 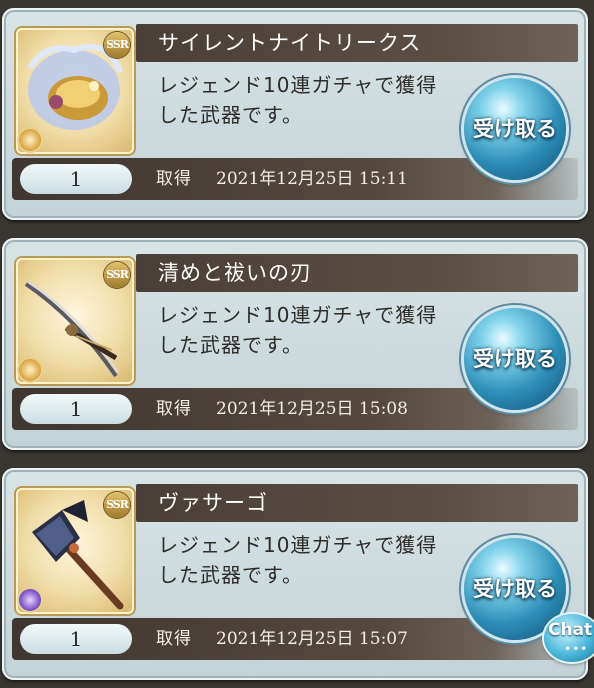 I want to click on acquired-date: 2021年12月25日 15:08, so click(x=312, y=409).